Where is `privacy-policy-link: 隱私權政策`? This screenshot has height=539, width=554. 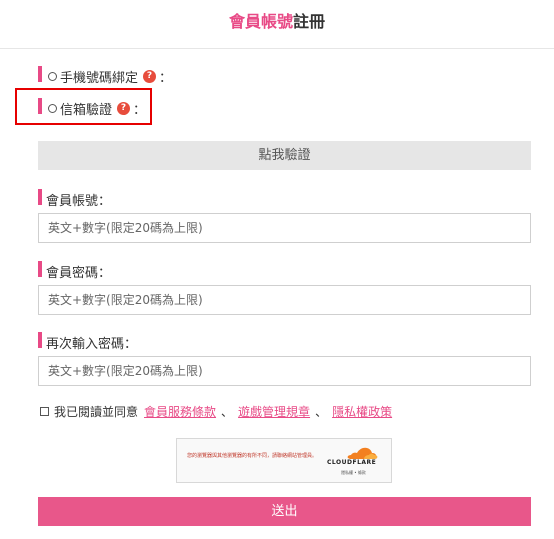 privacy-policy-link: 隱私權政策 is located at coordinates (362, 411).